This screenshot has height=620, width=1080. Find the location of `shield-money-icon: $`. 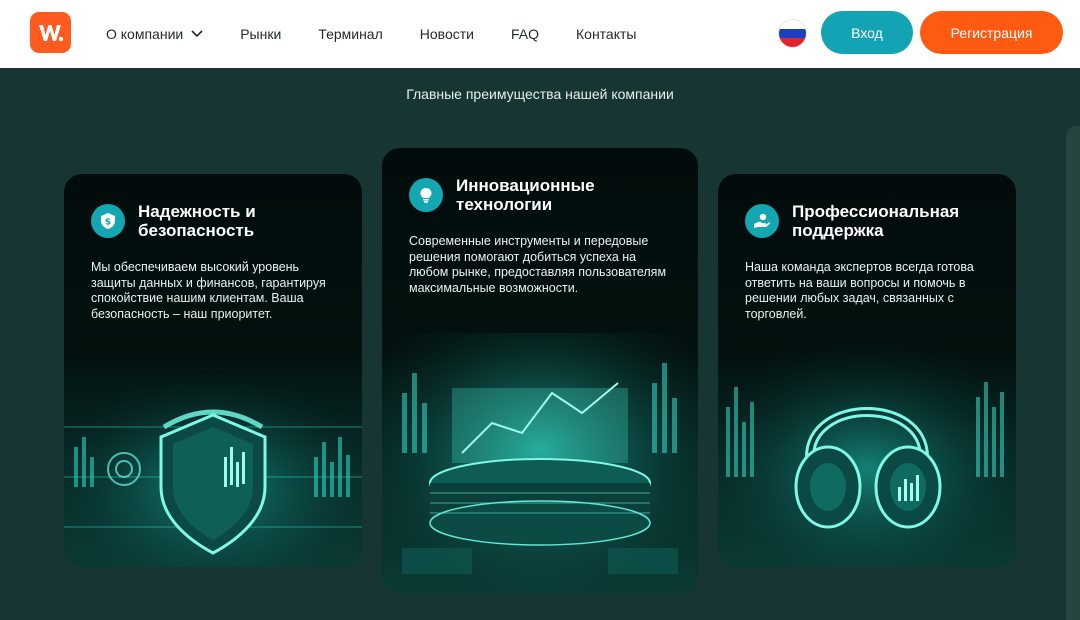

shield-money-icon: $ is located at coordinates (108, 221).